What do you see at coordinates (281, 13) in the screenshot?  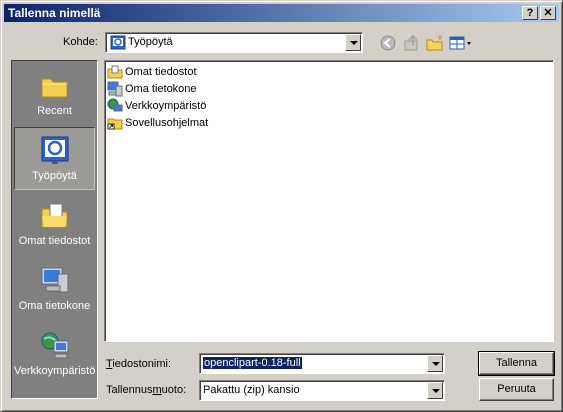 I see `title-bar: Tallenna nimellä ? ✕` at bounding box center [281, 13].